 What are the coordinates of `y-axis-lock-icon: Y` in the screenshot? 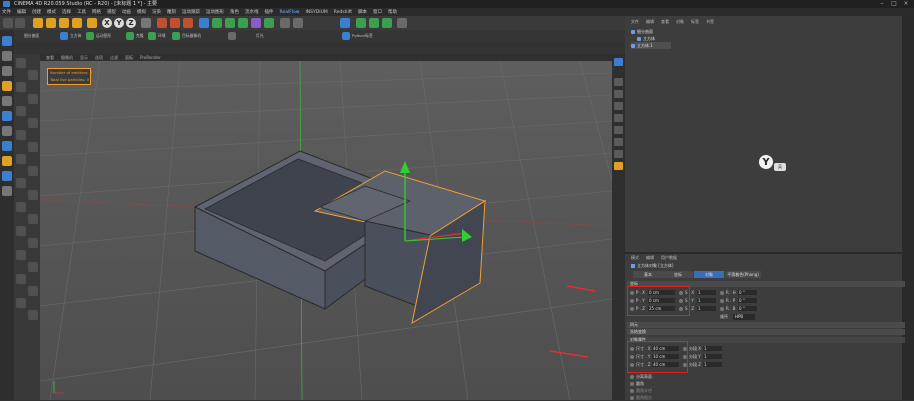 It's located at (119, 23).